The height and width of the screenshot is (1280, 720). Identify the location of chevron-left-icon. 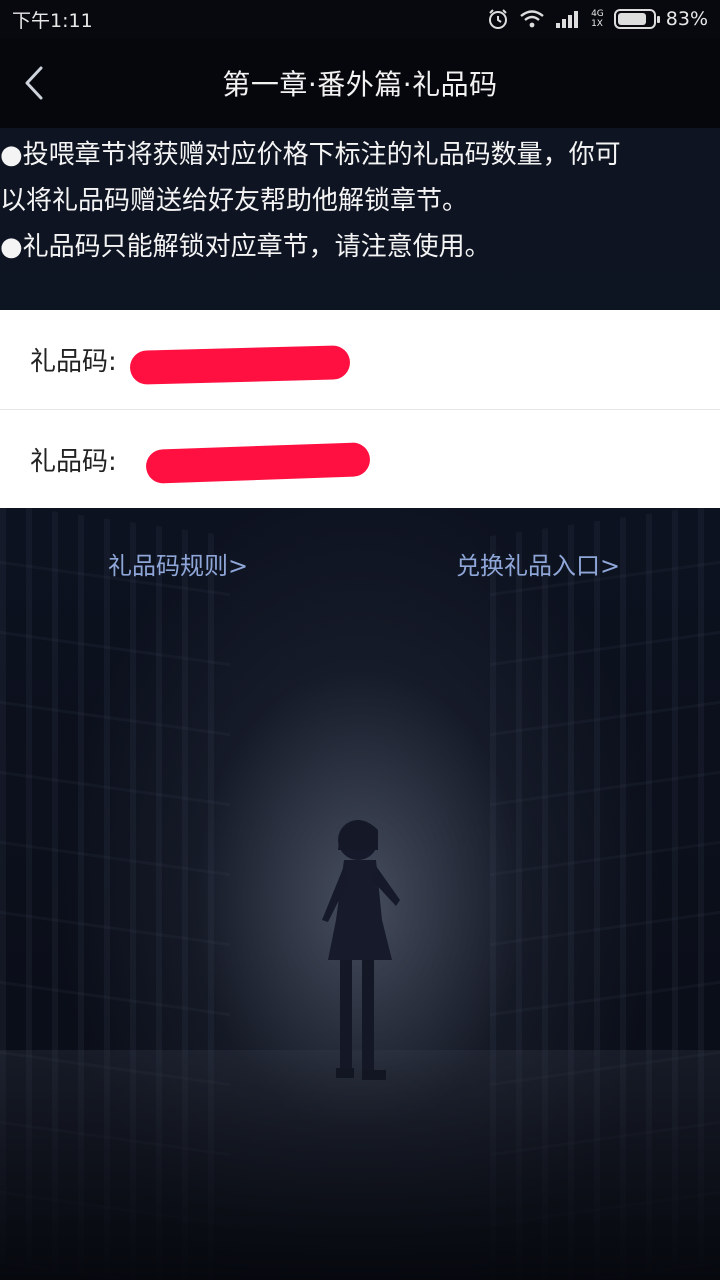
(34, 83).